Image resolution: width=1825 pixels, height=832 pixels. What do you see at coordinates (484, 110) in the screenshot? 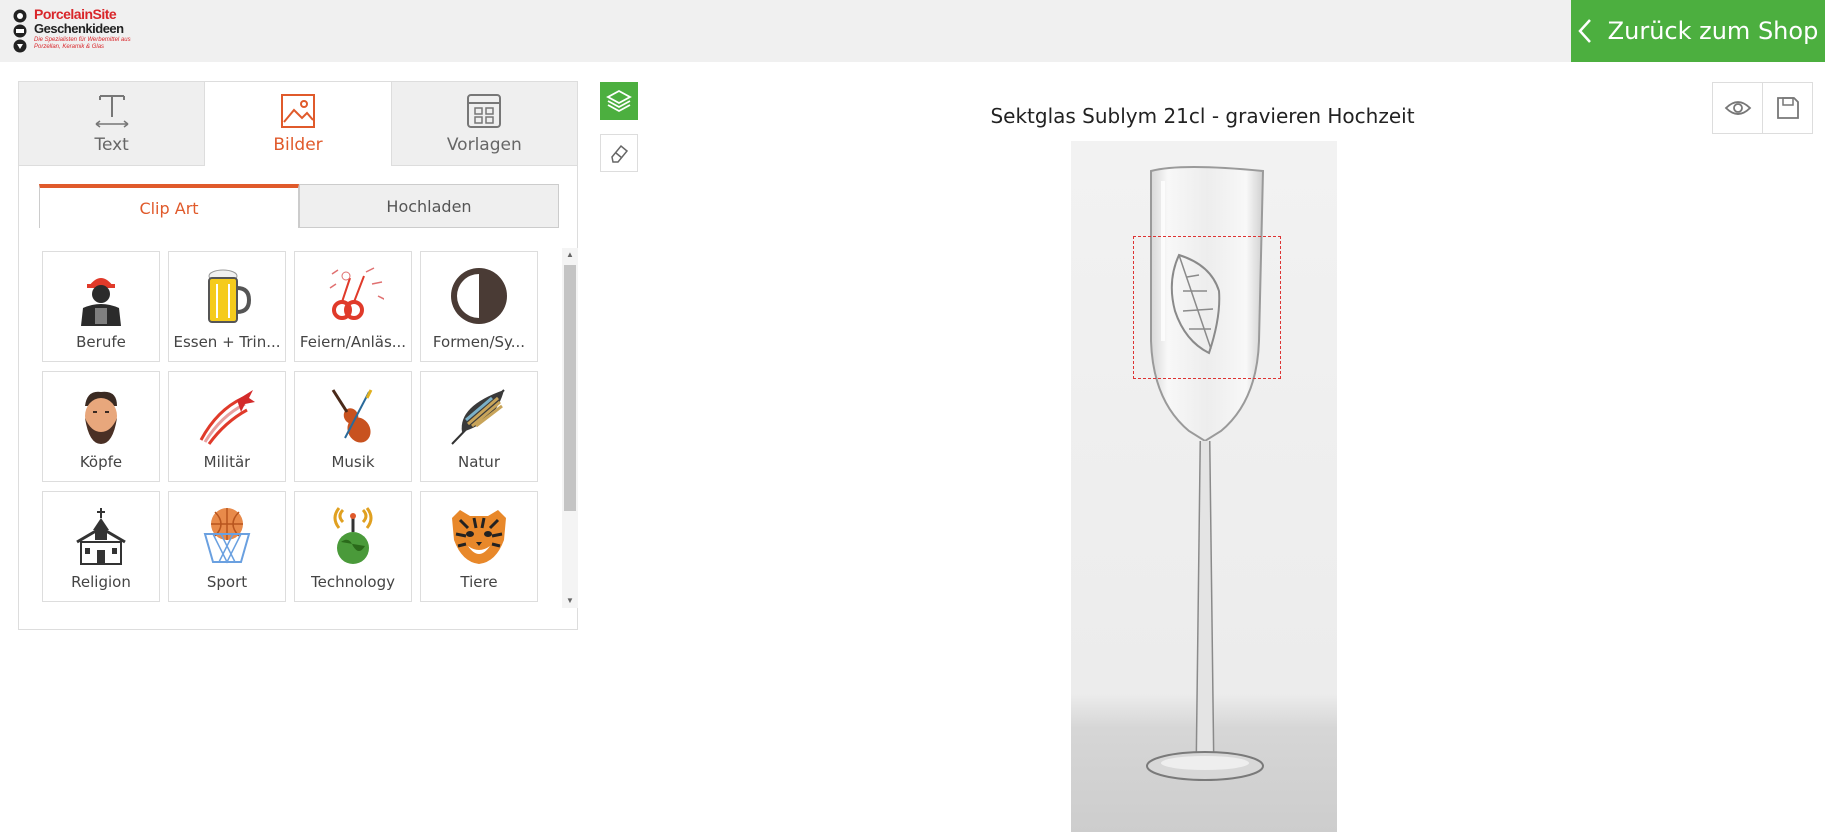
I see `template-icon` at bounding box center [484, 110].